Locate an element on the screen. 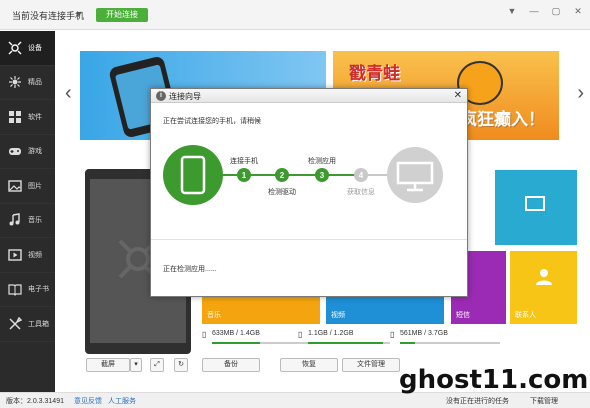 Image resolution: width=590 pixels, height=408 pixels. dialog-titlebar: i 连接向导 ✕ is located at coordinates (309, 96).